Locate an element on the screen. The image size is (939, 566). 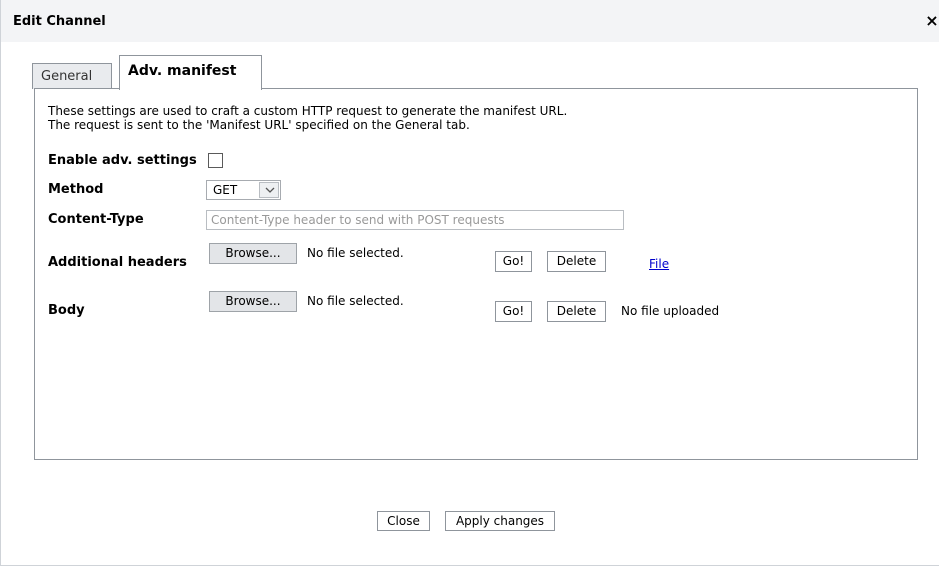
body-go-button: Go! is located at coordinates (513, 311).